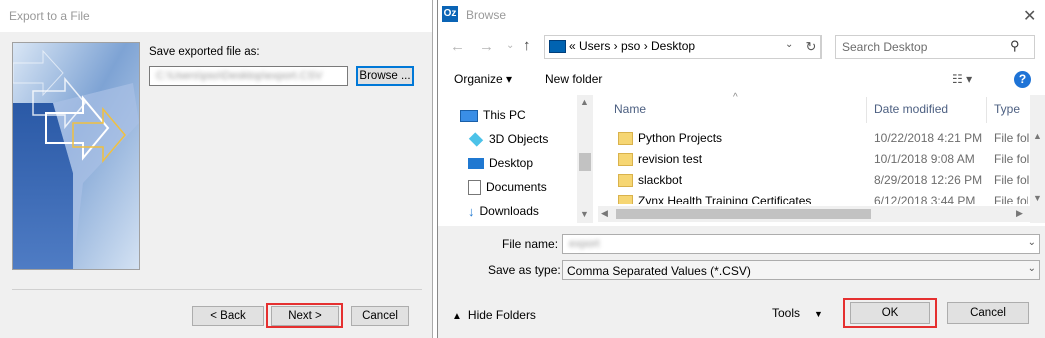 This screenshot has width=1045, height=338. Describe the element at coordinates (1029, 16) in the screenshot. I see `close-icon: ✕` at that location.